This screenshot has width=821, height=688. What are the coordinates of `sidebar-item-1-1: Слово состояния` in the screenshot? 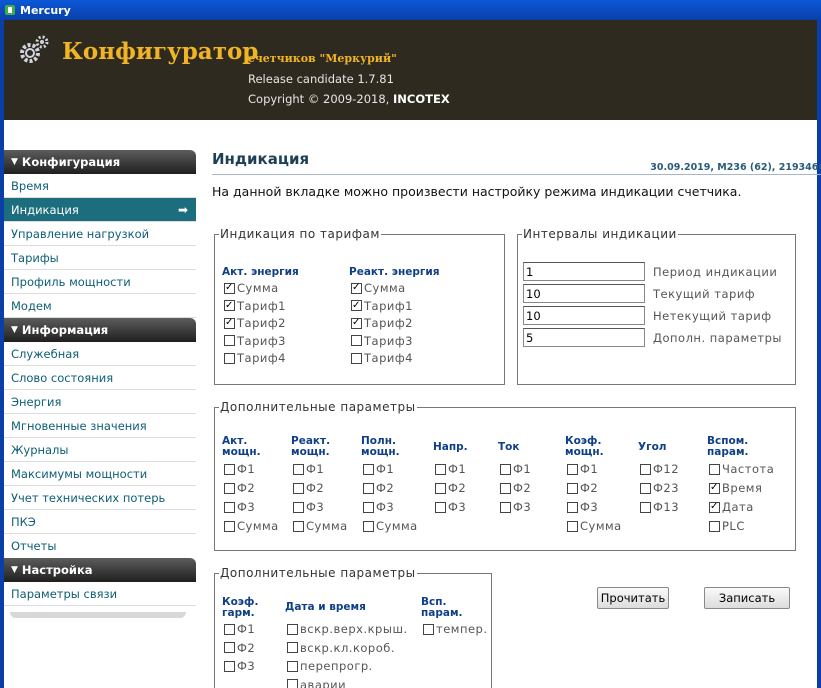 It's located at (100, 378).